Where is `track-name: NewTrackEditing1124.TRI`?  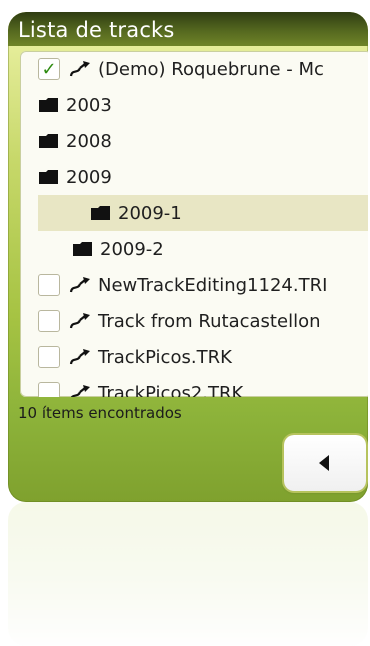 track-name: NewTrackEditing1124.TRI is located at coordinates (213, 285).